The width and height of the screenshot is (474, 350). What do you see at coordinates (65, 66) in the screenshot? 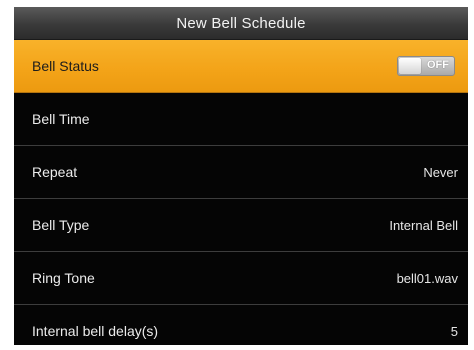
I see `setting-label-bell-status: Bell Status` at bounding box center [65, 66].